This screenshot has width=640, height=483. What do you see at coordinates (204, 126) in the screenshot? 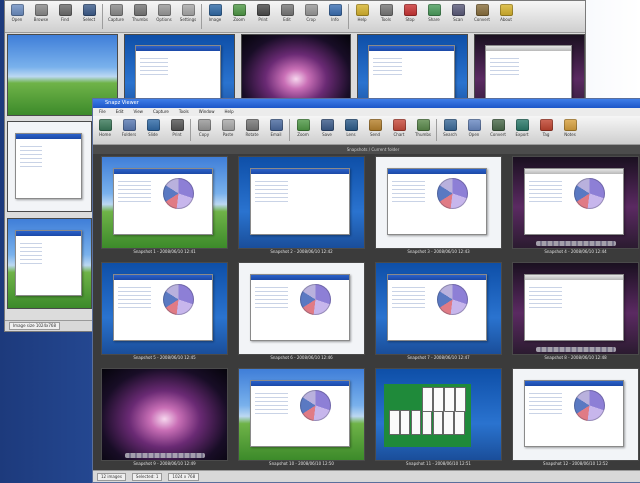
I see `toolbar-button-copy: Copy` at bounding box center [204, 126].